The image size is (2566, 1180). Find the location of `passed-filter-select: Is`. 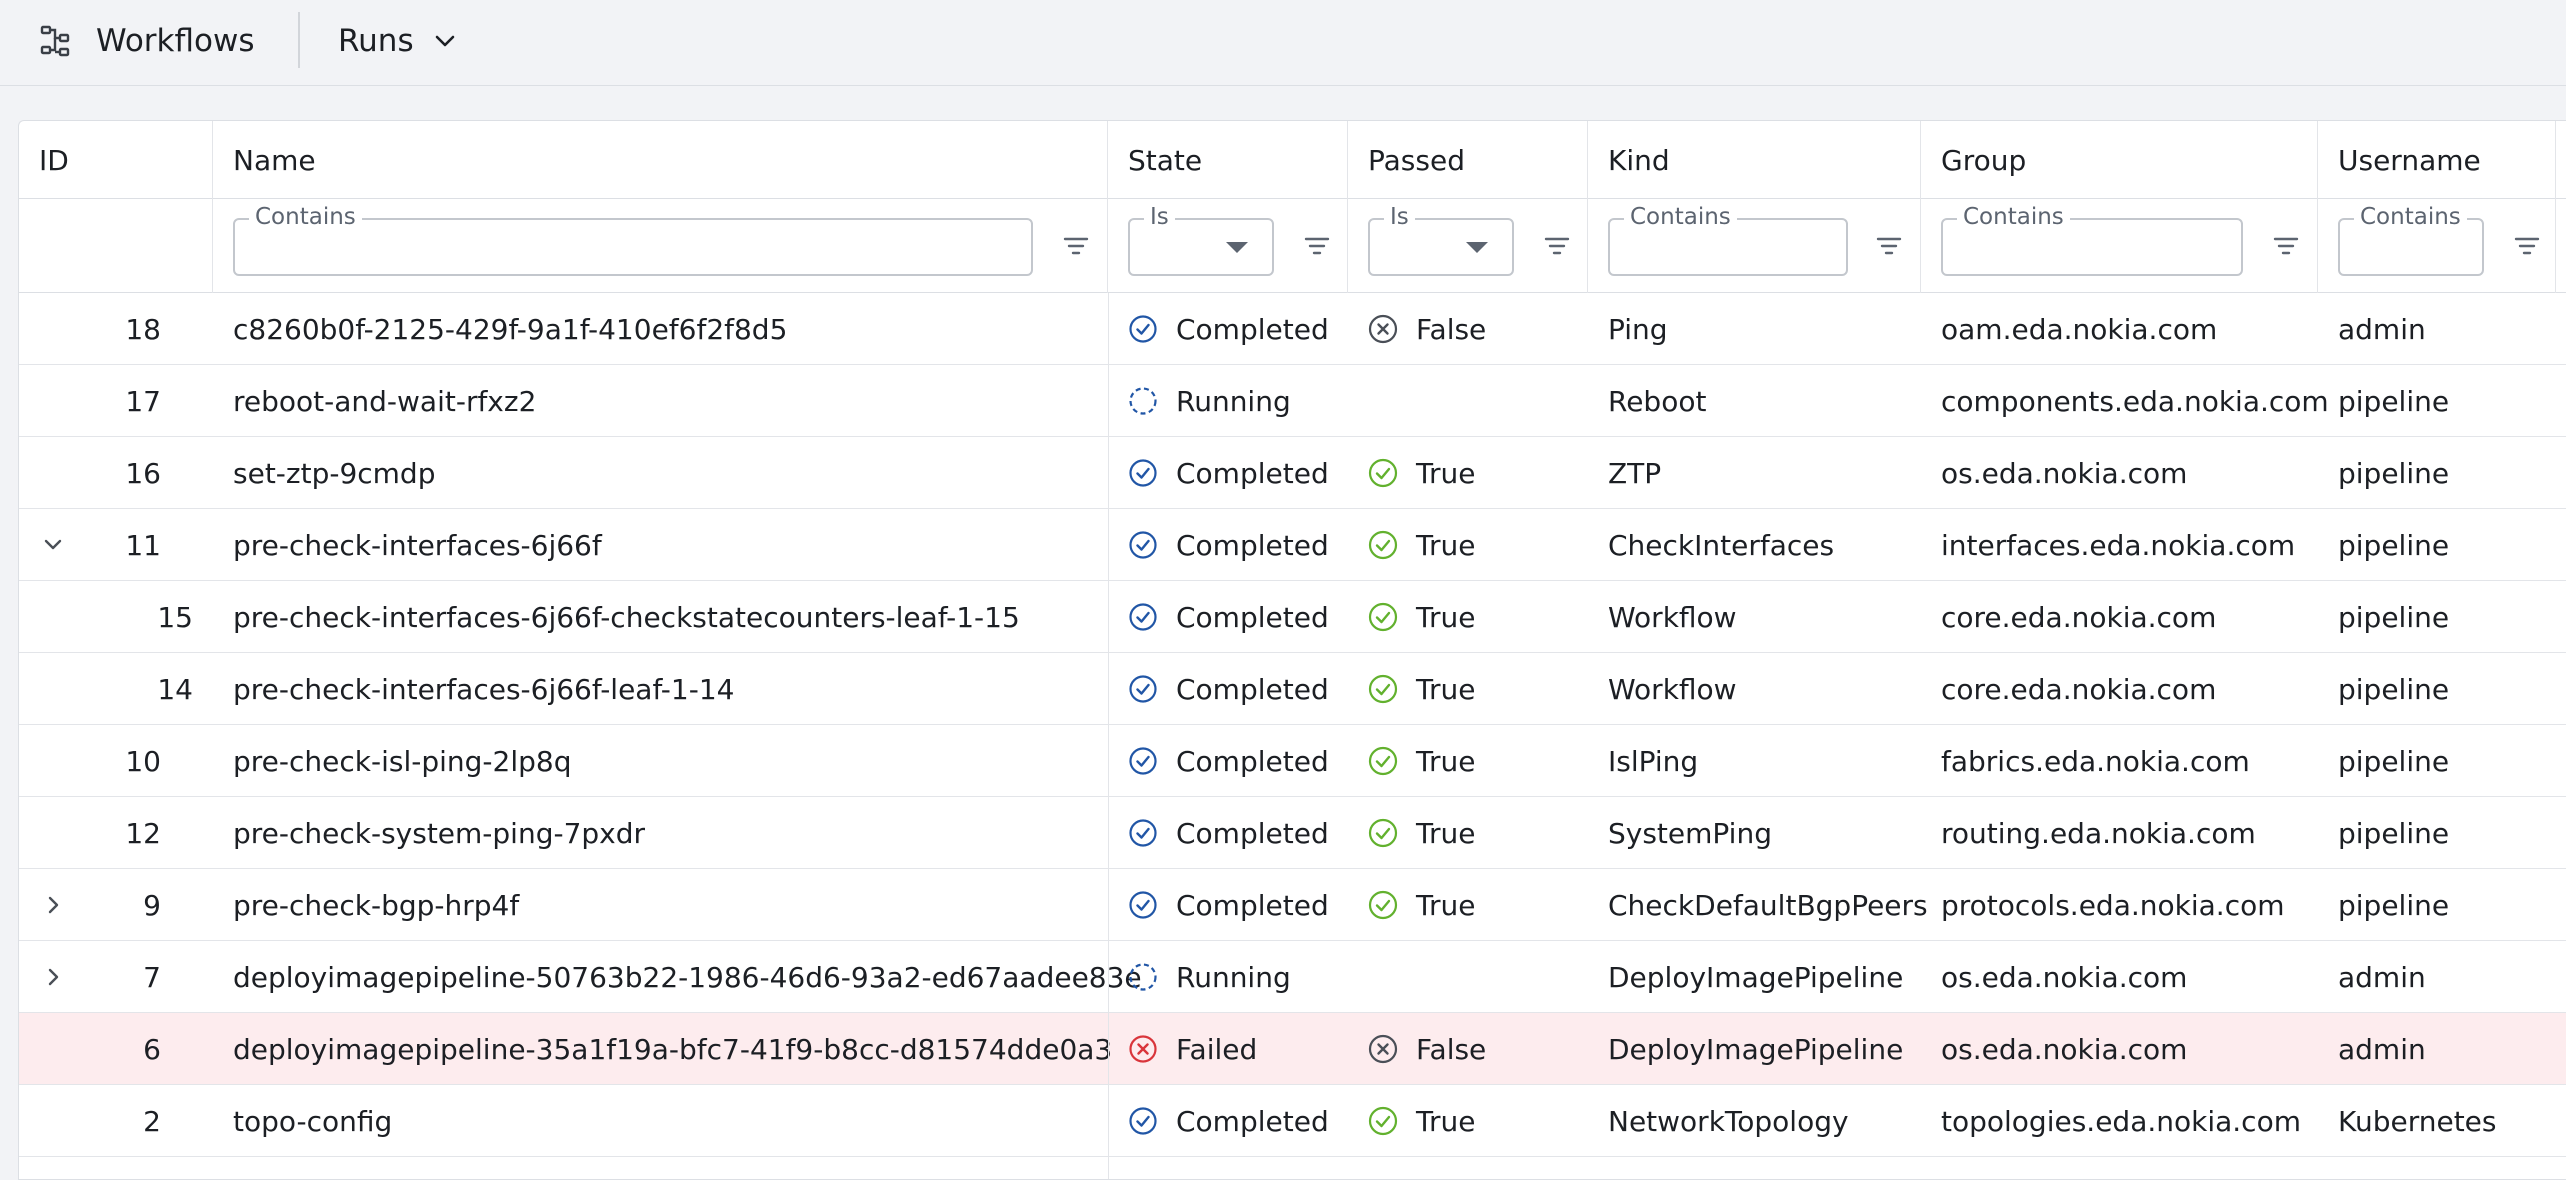

passed-filter-select: Is is located at coordinates (1441, 240).